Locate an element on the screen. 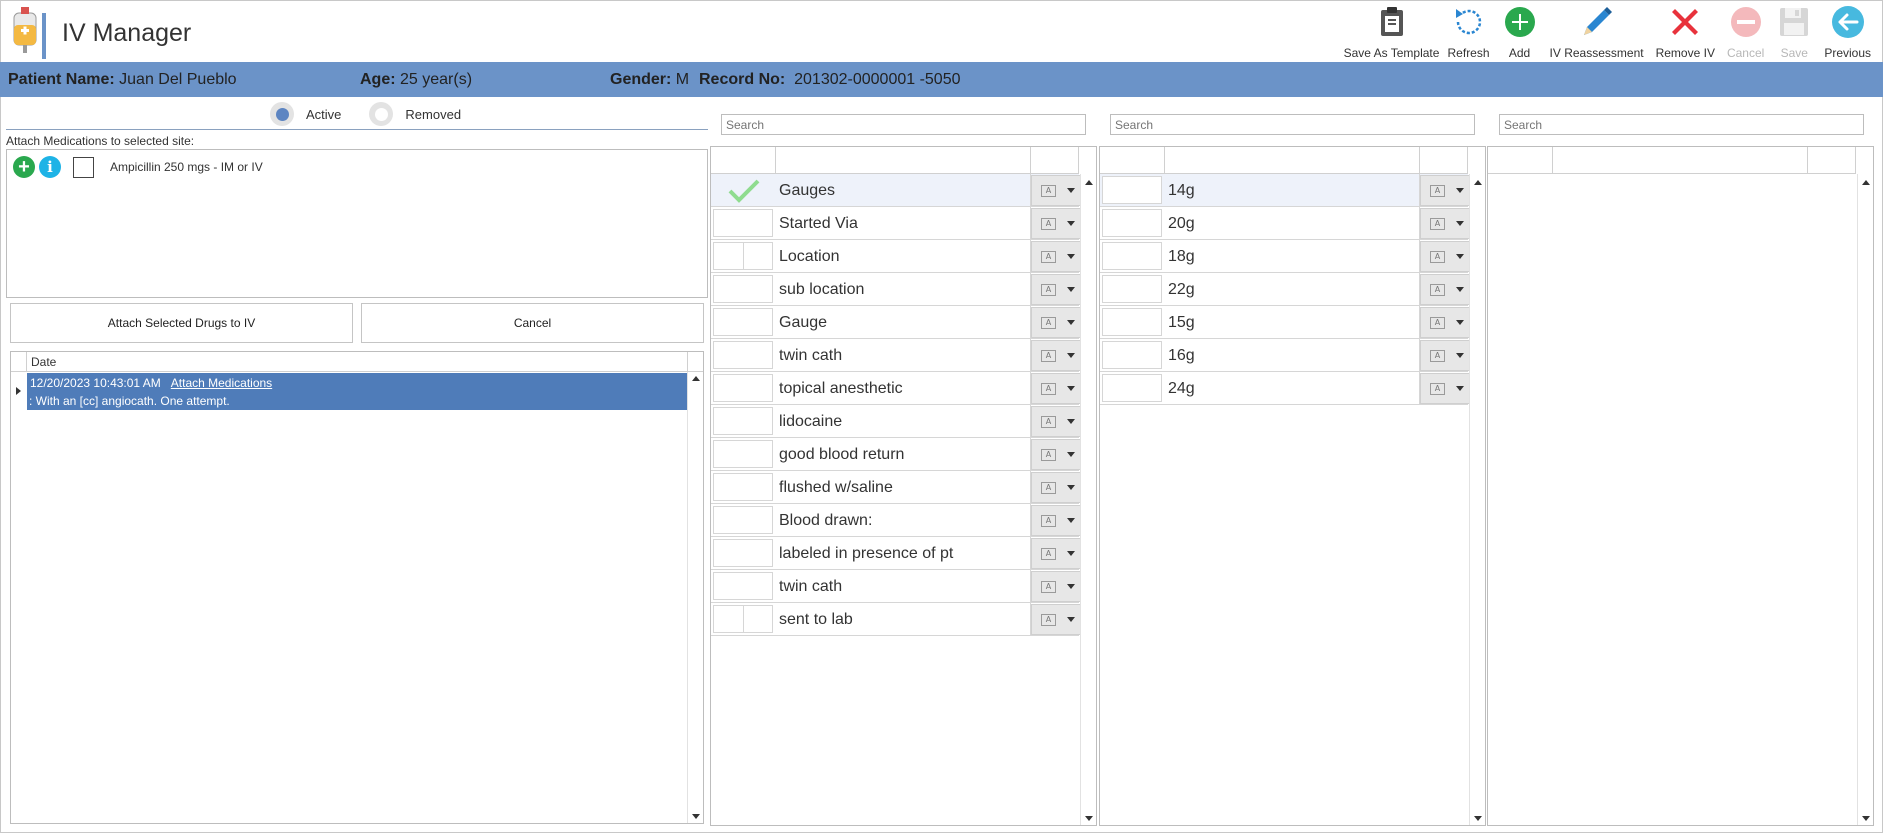 Image resolution: width=1883 pixels, height=833 pixels. previous-button: Previous is located at coordinates (1847, 32).